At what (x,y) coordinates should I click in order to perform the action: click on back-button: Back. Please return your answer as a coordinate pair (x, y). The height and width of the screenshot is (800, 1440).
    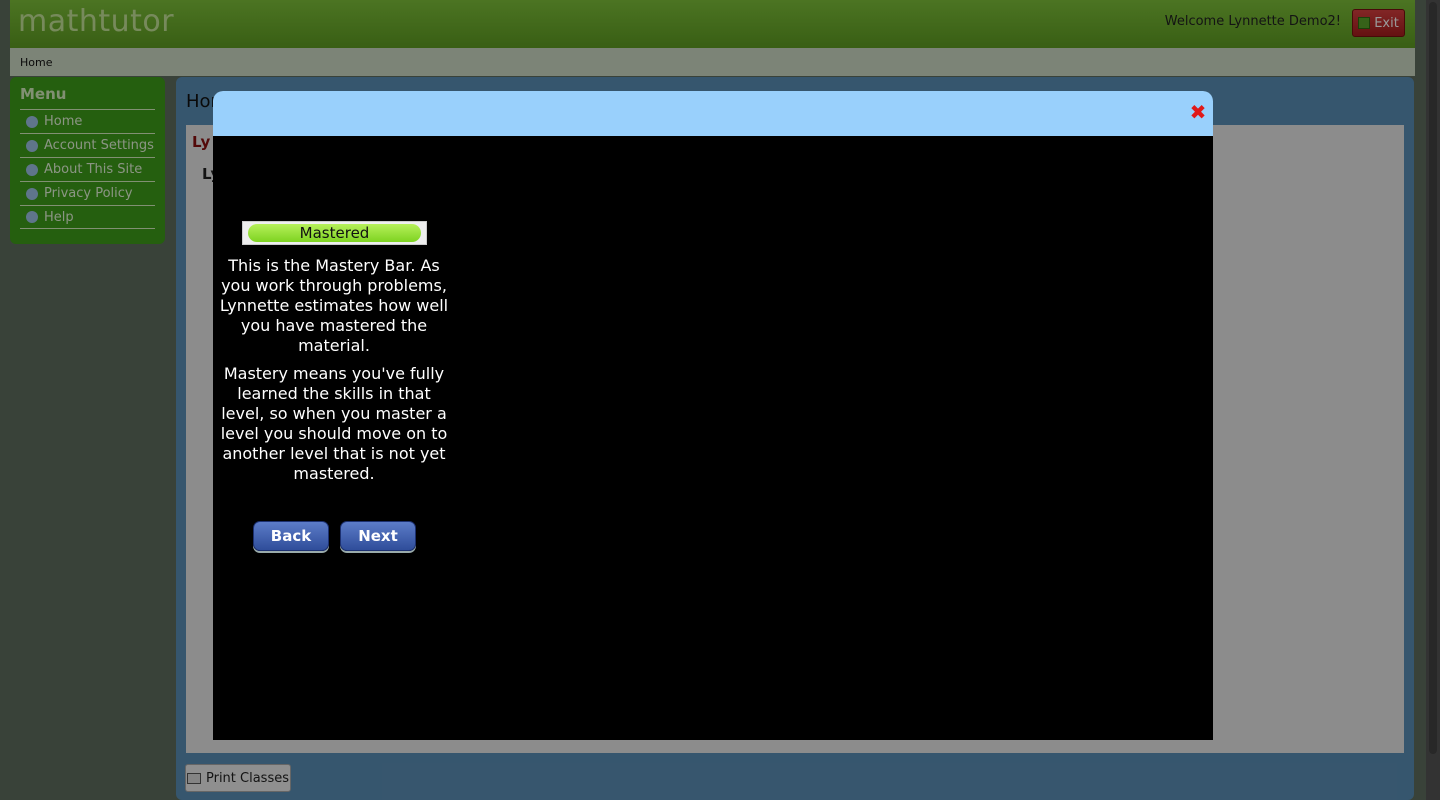
    Looking at the image, I should click on (291, 536).